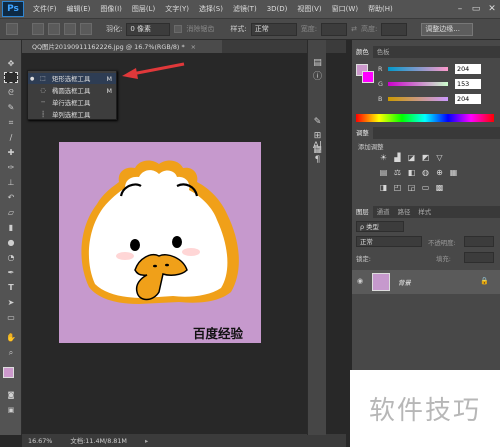 This screenshot has width=500, height=447. I want to click on minimize-icon: –, so click(460, 9).